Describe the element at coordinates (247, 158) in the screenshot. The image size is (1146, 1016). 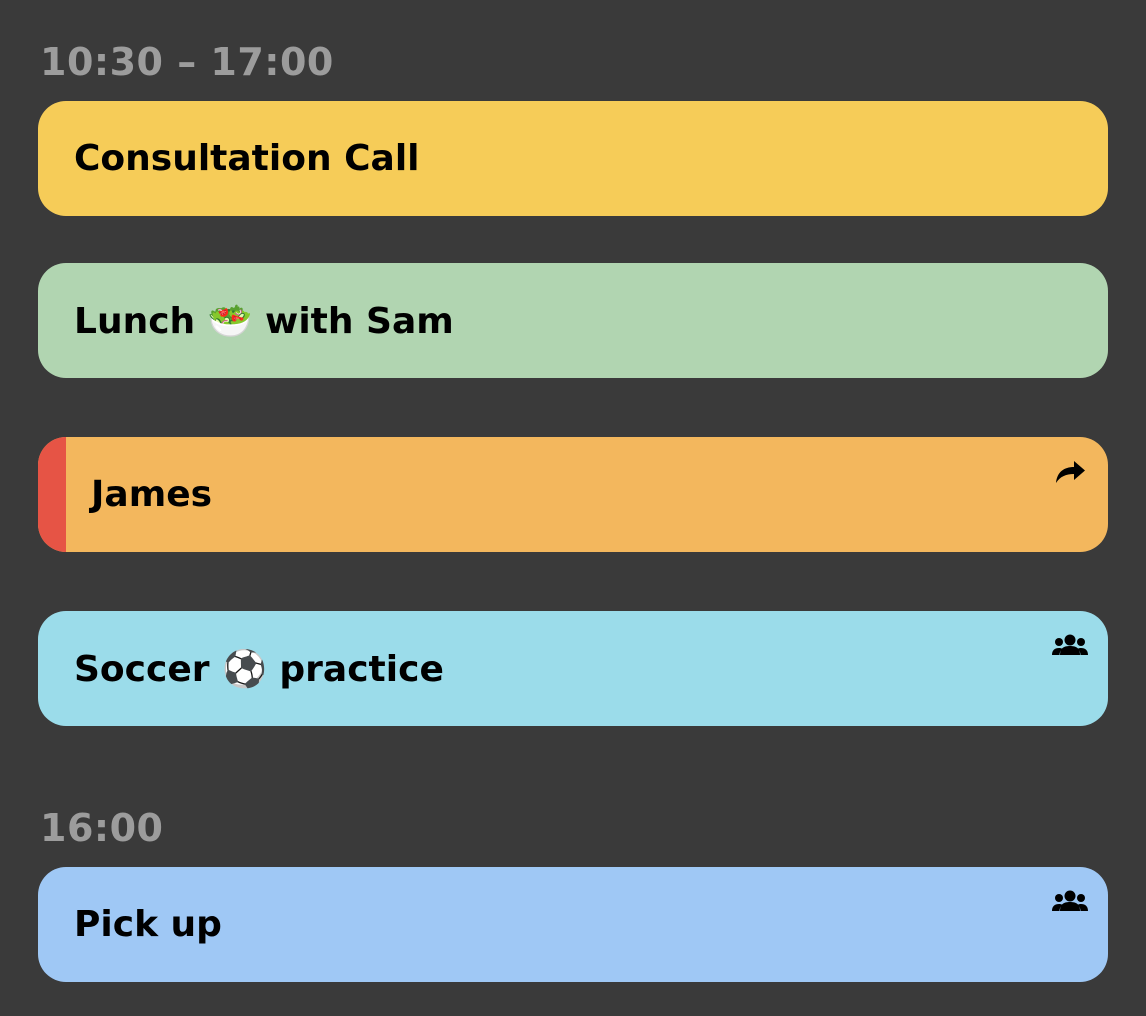
I see `event-title: Consultation Call` at that location.